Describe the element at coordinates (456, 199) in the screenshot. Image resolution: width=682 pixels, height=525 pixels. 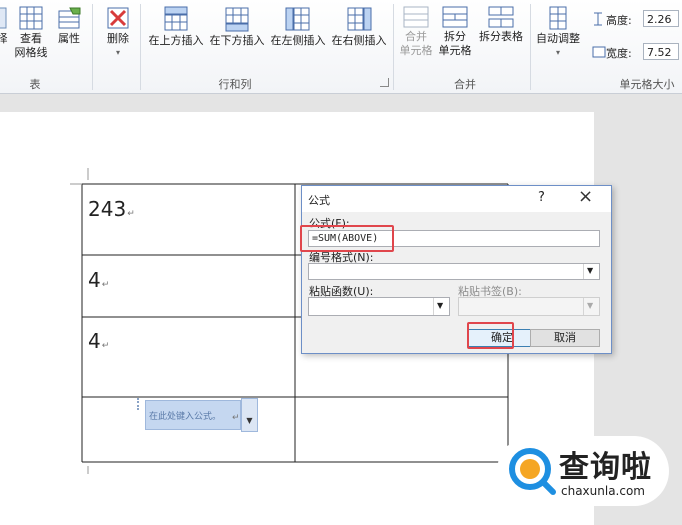
I see `dialog-titlebar: 公式 ? ×` at that location.